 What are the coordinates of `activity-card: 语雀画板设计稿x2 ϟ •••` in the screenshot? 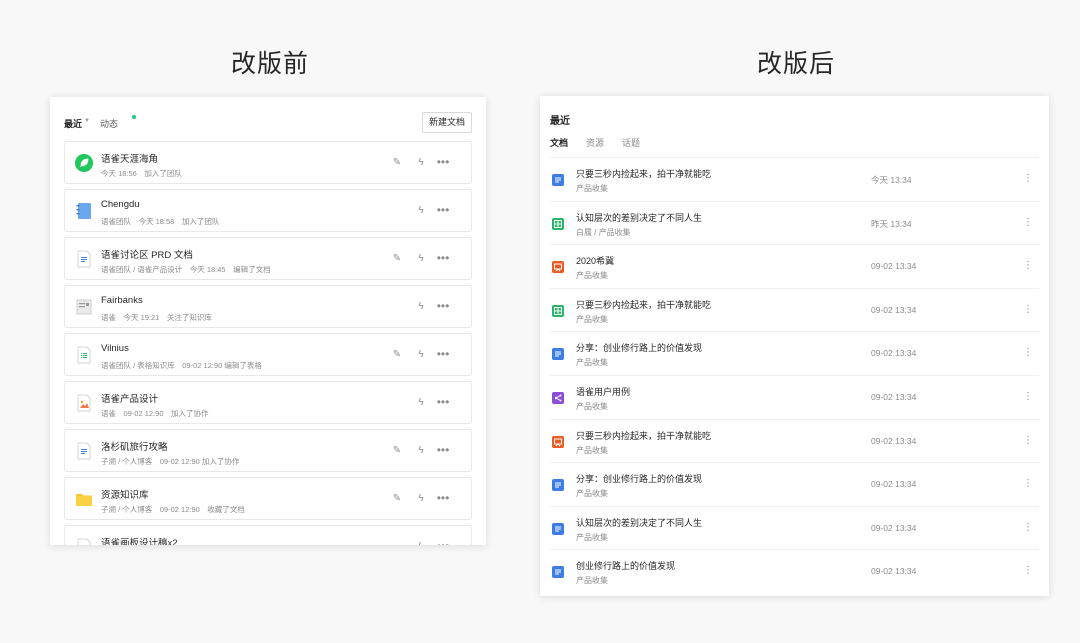 It's located at (268, 535).